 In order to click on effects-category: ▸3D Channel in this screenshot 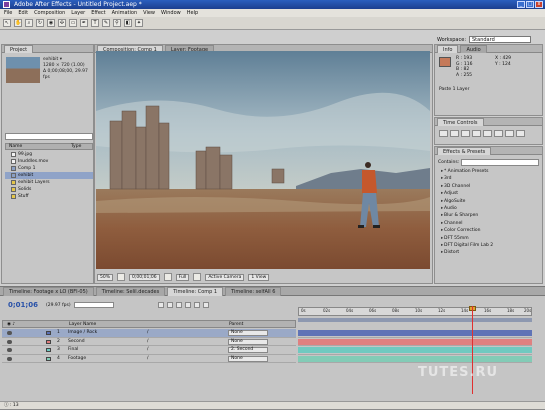, I will do `click(488, 186)`.